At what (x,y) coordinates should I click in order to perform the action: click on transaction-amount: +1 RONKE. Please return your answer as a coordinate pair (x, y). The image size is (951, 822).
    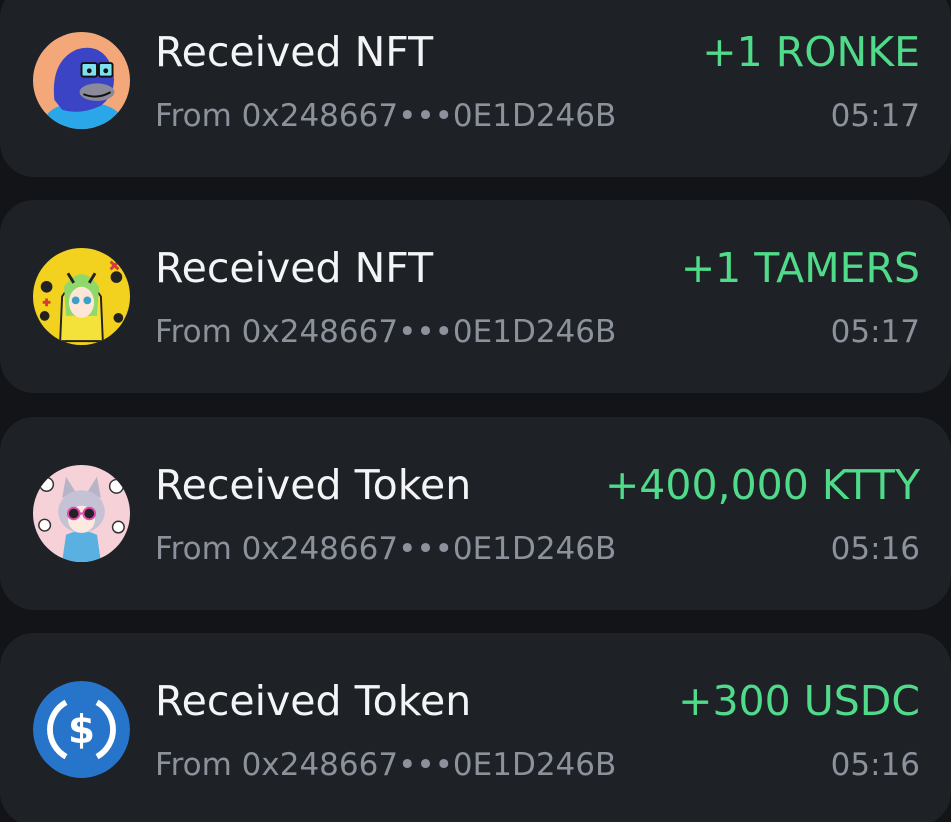
    Looking at the image, I should click on (811, 52).